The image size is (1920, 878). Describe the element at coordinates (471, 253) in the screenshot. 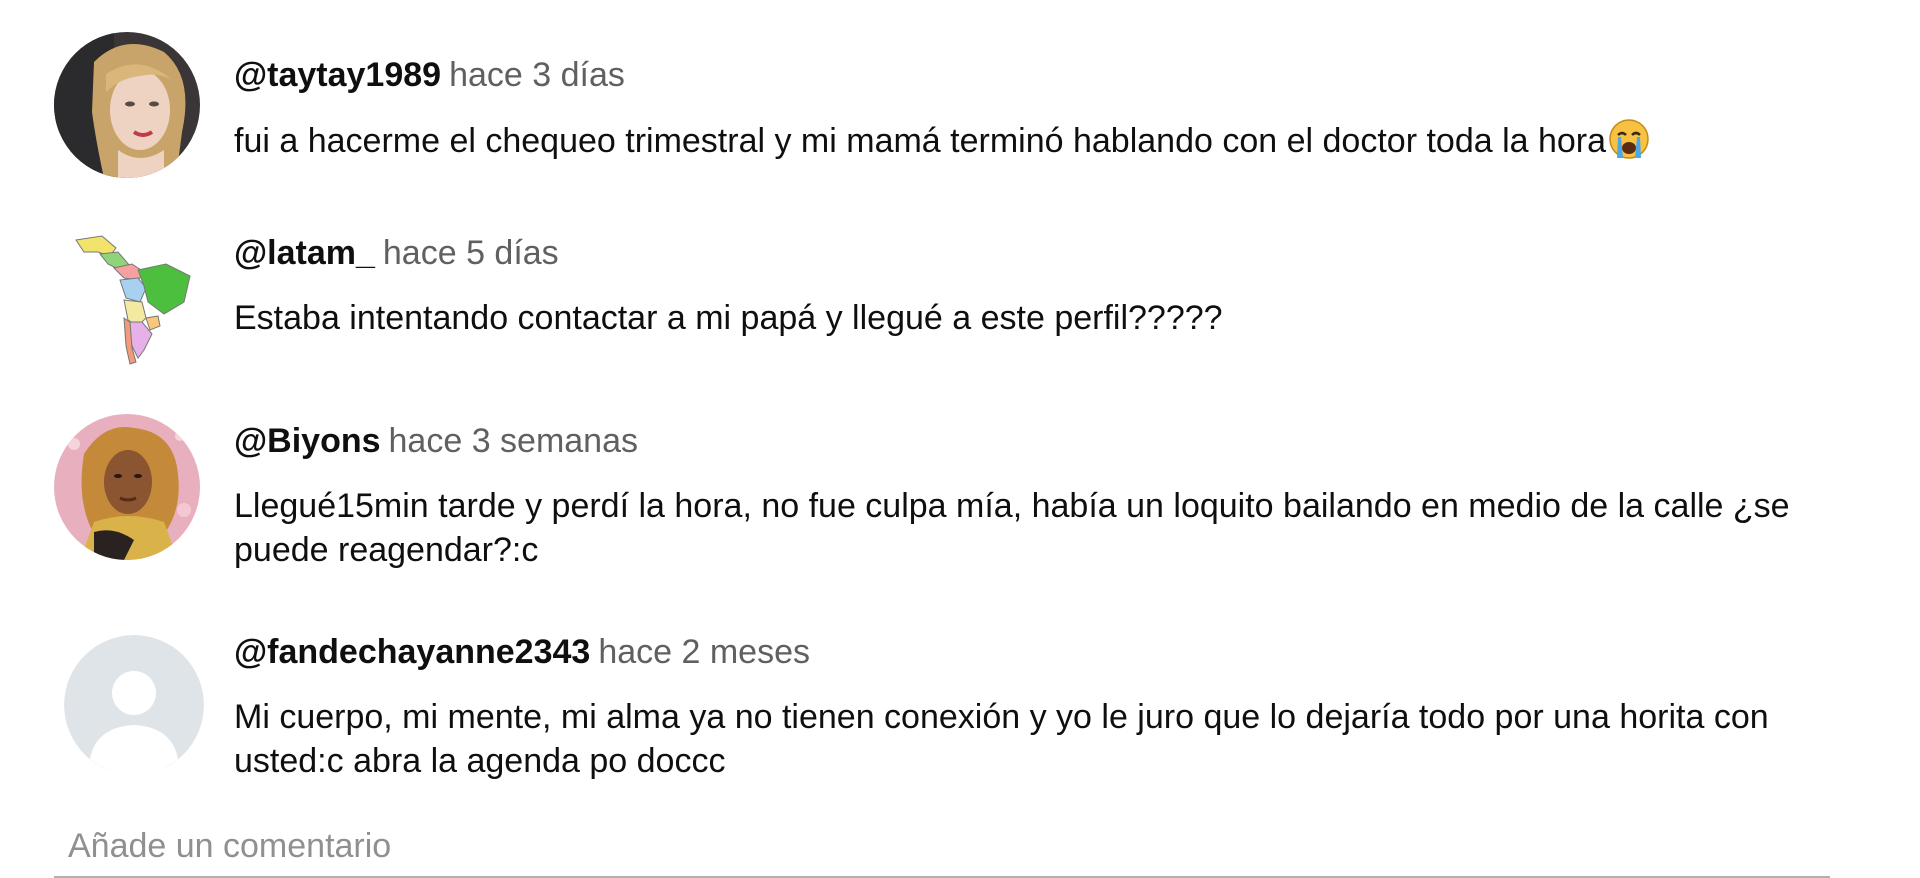

I see `comment-timestamp: hace 5 días` at that location.